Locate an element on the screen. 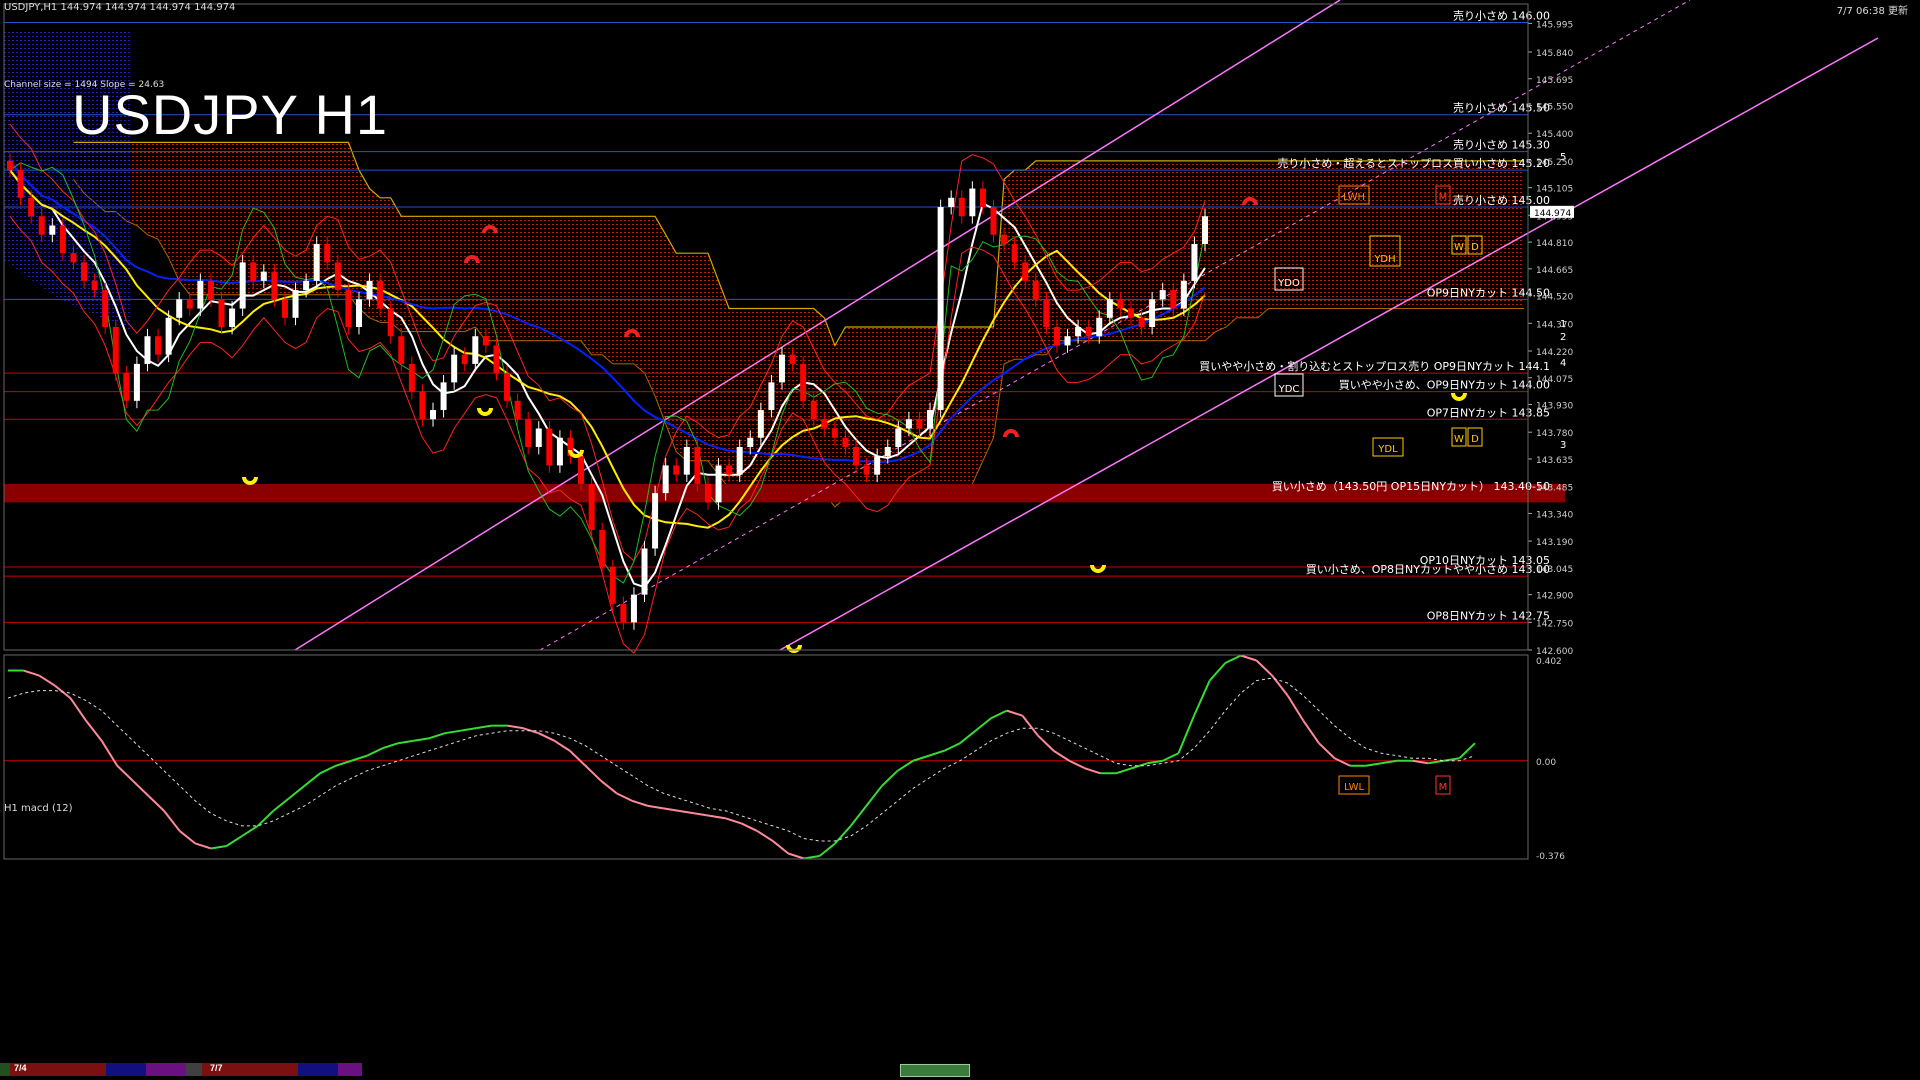 The image size is (1920, 1080). axis-tick-label: 143.190 is located at coordinates (1554, 543).